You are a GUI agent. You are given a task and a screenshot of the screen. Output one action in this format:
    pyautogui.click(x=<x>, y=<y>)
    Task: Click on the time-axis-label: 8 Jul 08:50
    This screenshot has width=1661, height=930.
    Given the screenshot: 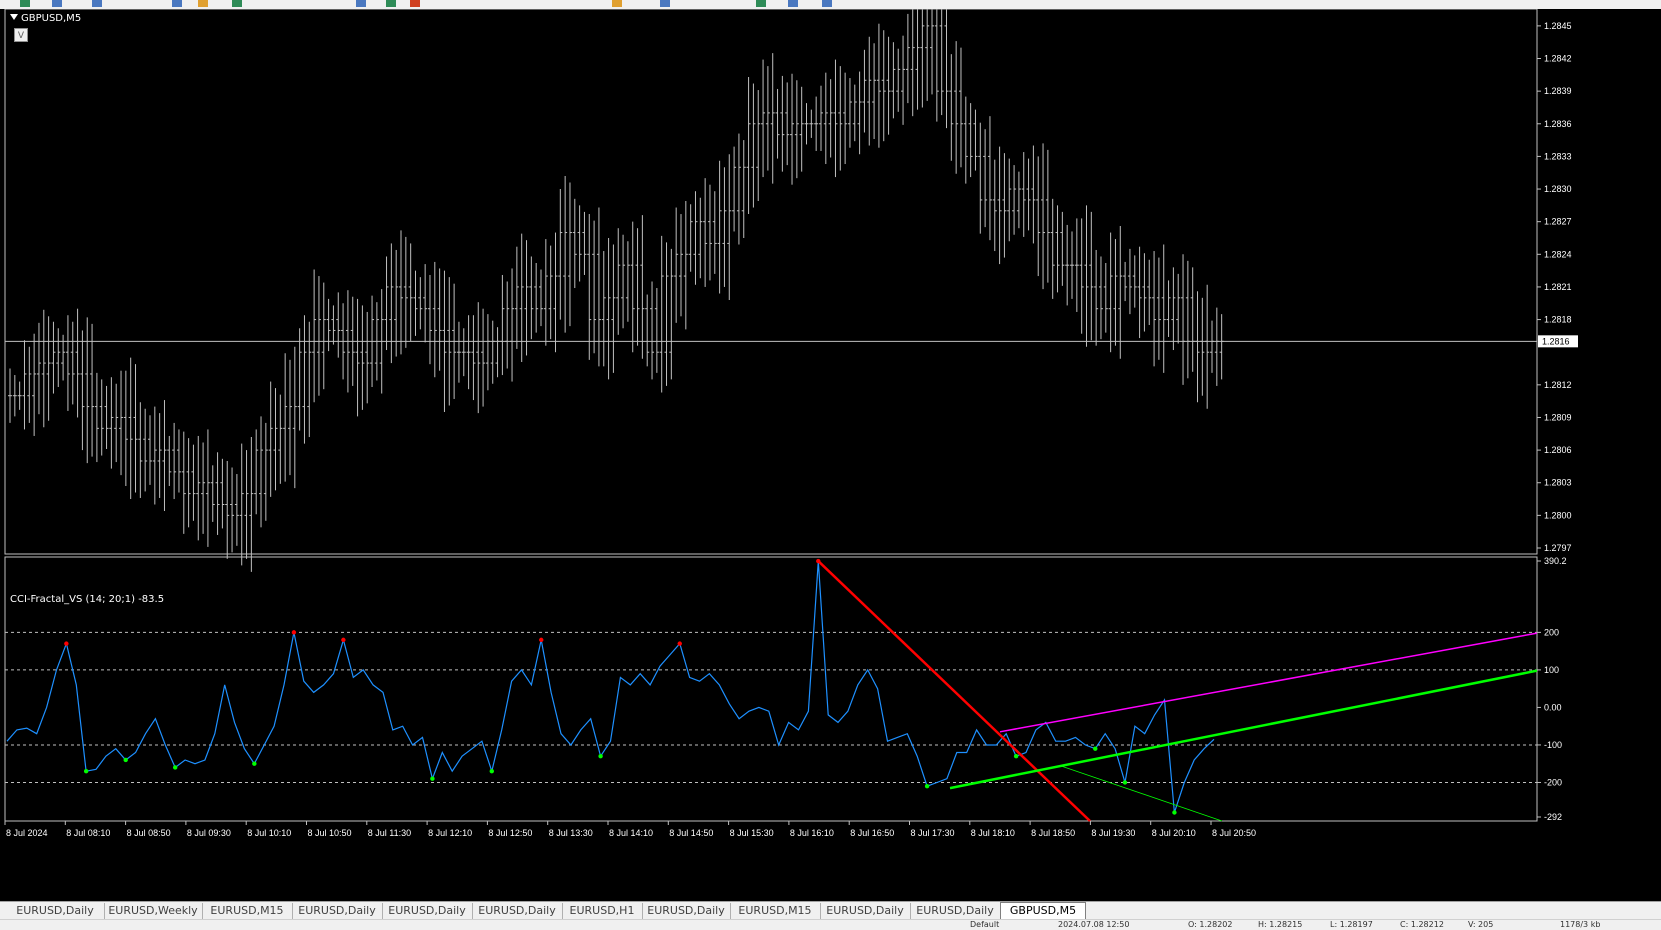 What is the action you would take?
    pyautogui.click(x=149, y=833)
    